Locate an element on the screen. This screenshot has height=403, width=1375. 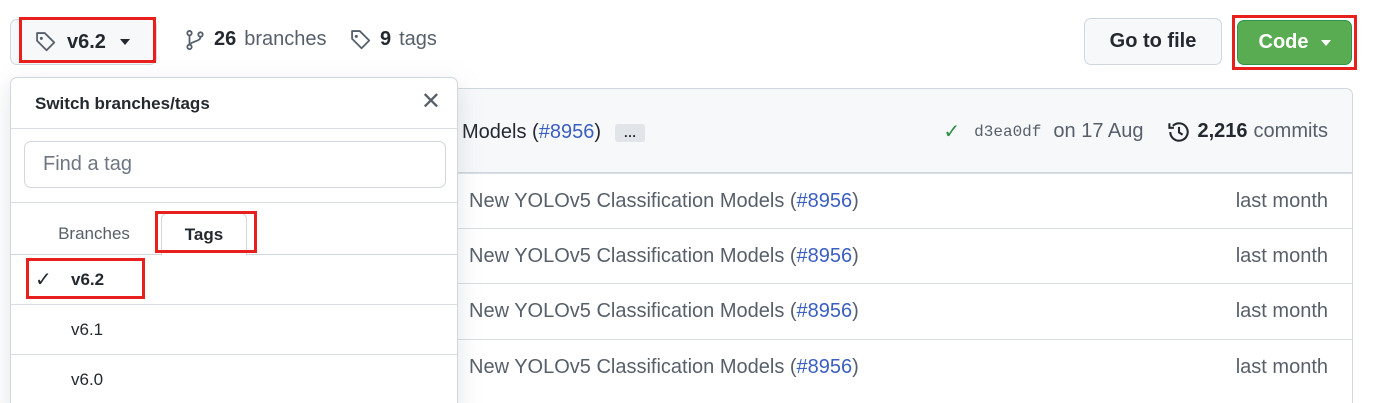
history-icon is located at coordinates (1179, 131).